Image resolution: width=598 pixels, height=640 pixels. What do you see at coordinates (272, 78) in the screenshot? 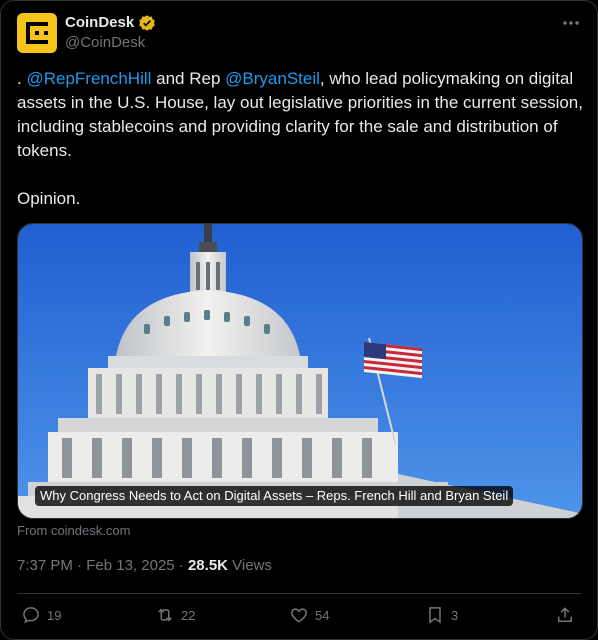
I see `mention-bryansteil: @BryanSteil` at bounding box center [272, 78].